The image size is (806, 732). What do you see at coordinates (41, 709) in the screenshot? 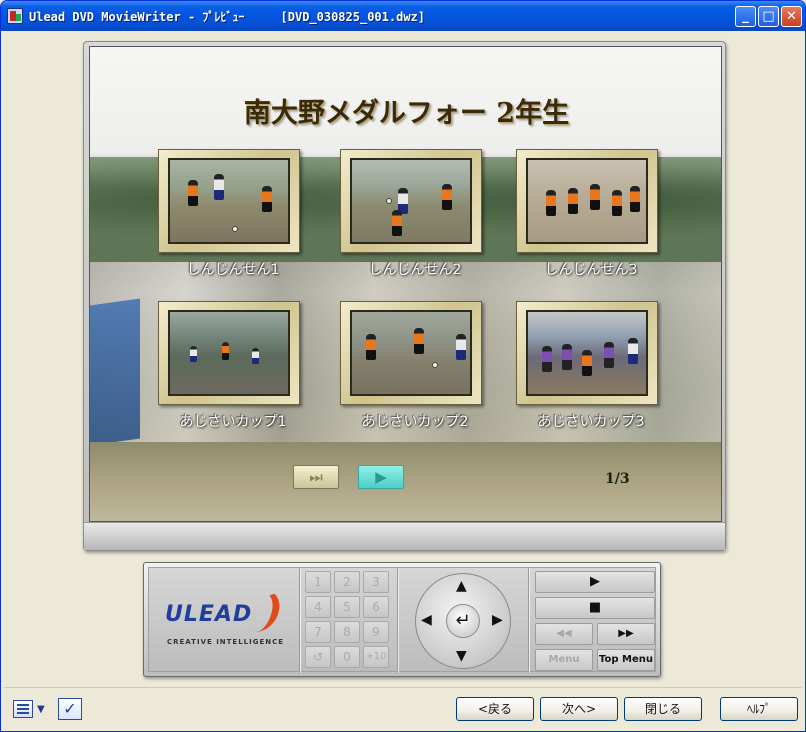
I see `chevron-down-icon: ▼` at bounding box center [41, 709].